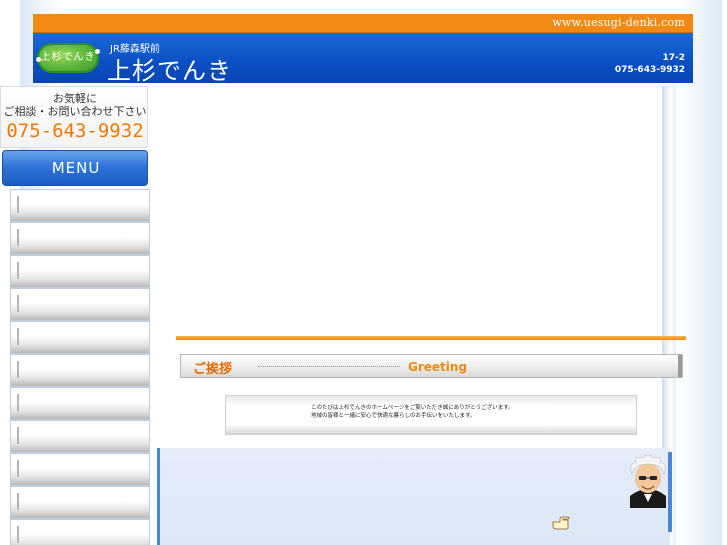 This screenshot has width=727, height=545. What do you see at coordinates (169, 71) in the screenshot?
I see `shop-name: 上杉でんき` at bounding box center [169, 71].